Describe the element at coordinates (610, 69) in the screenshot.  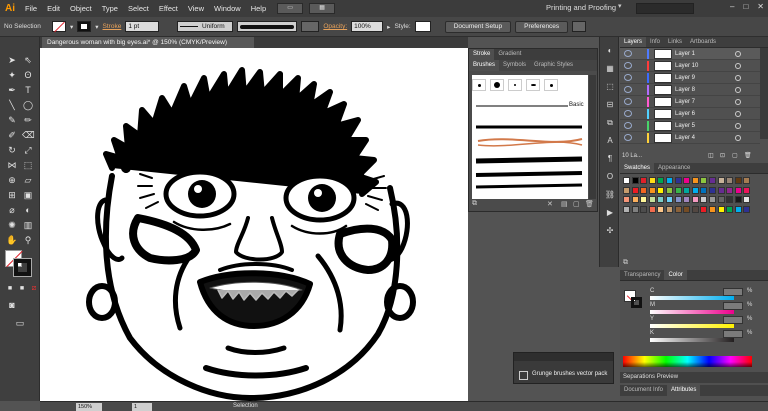
I see `graphic-styles-icon: ▦` at that location.